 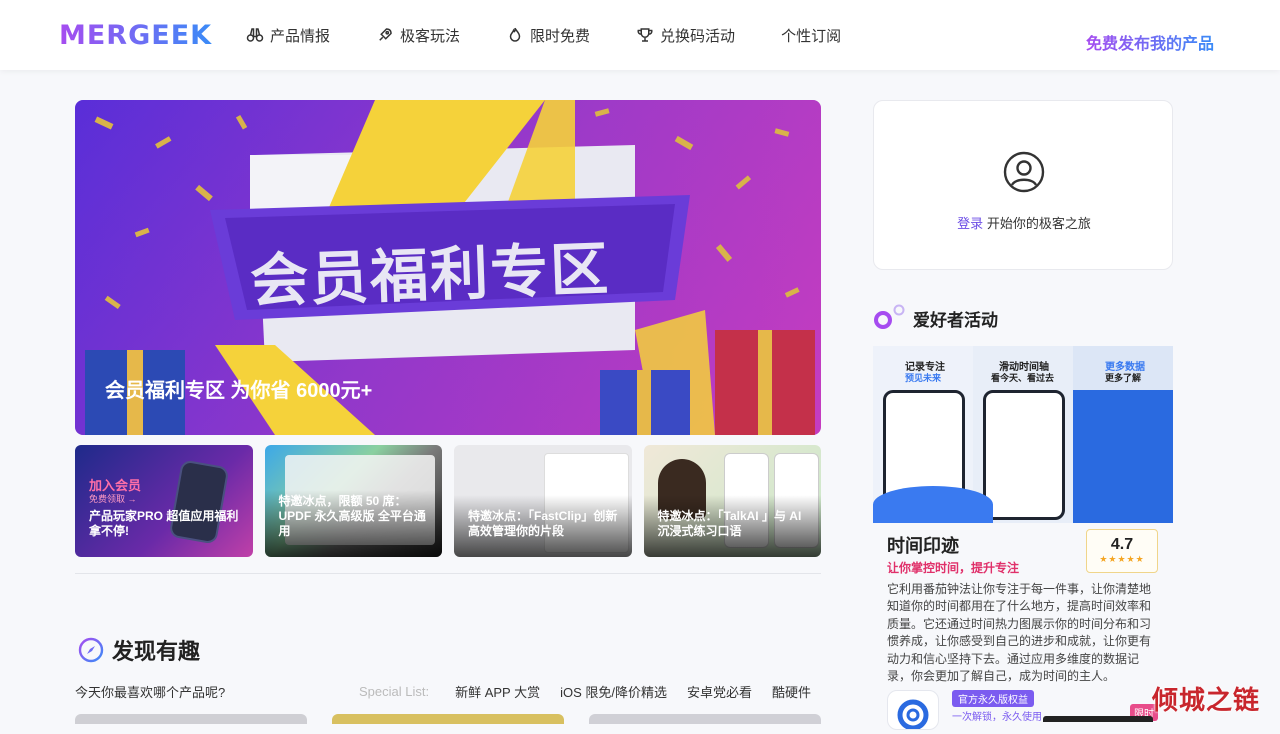 I want to click on section-divider, so click(x=448, y=573).